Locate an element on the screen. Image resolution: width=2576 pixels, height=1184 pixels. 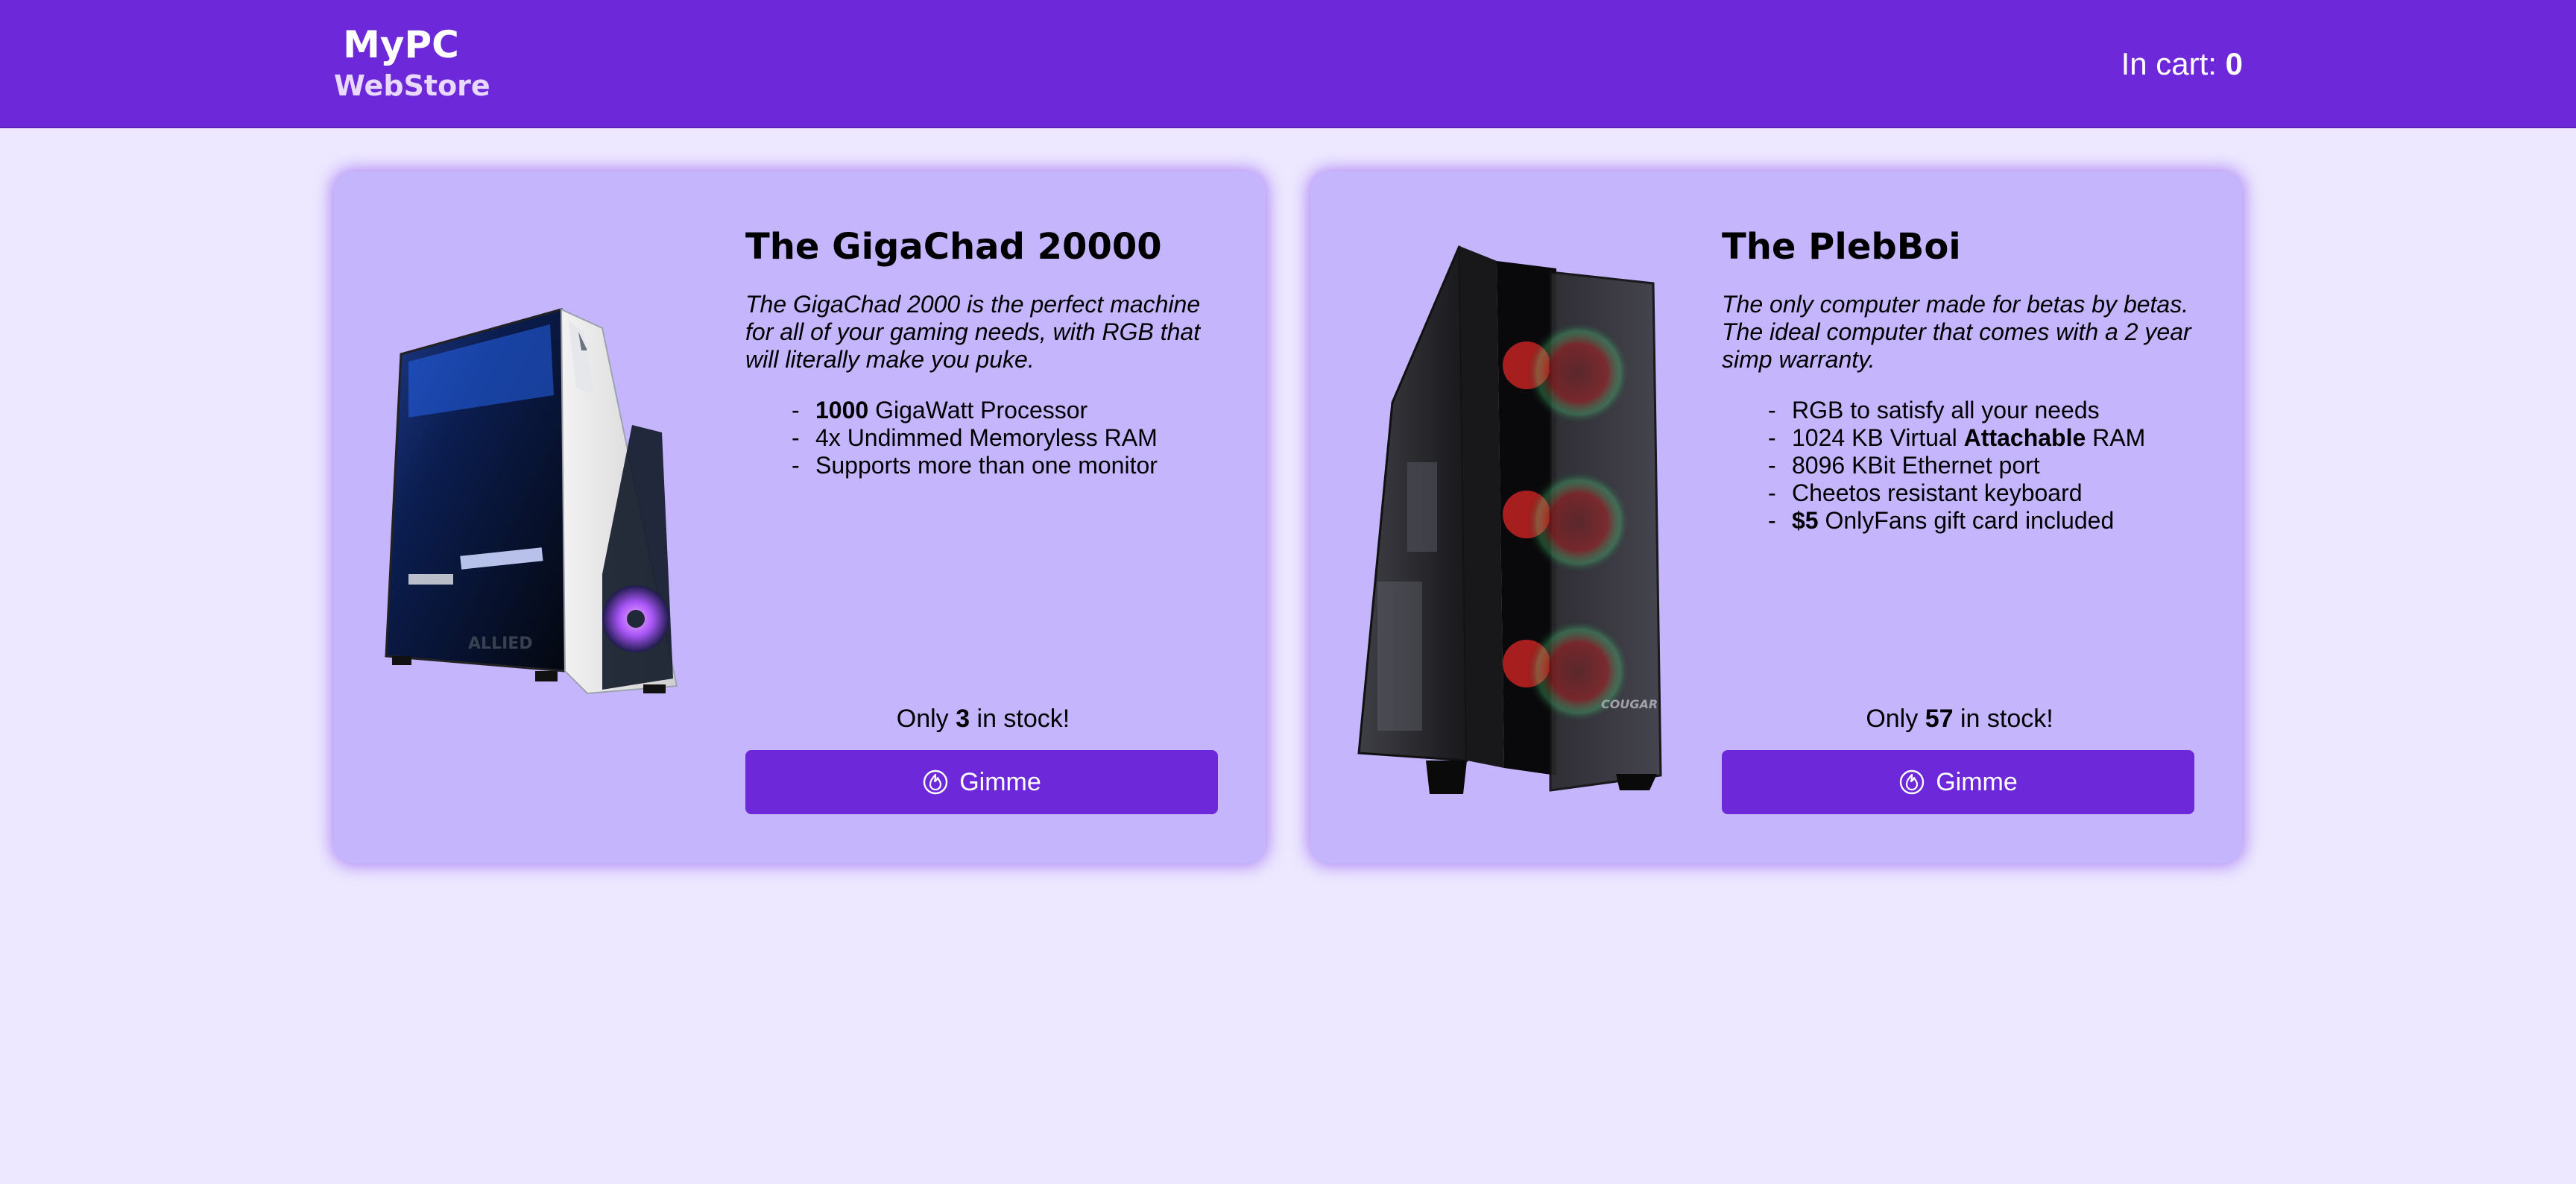
product-title: The PlebBoi is located at coordinates (1842, 247).